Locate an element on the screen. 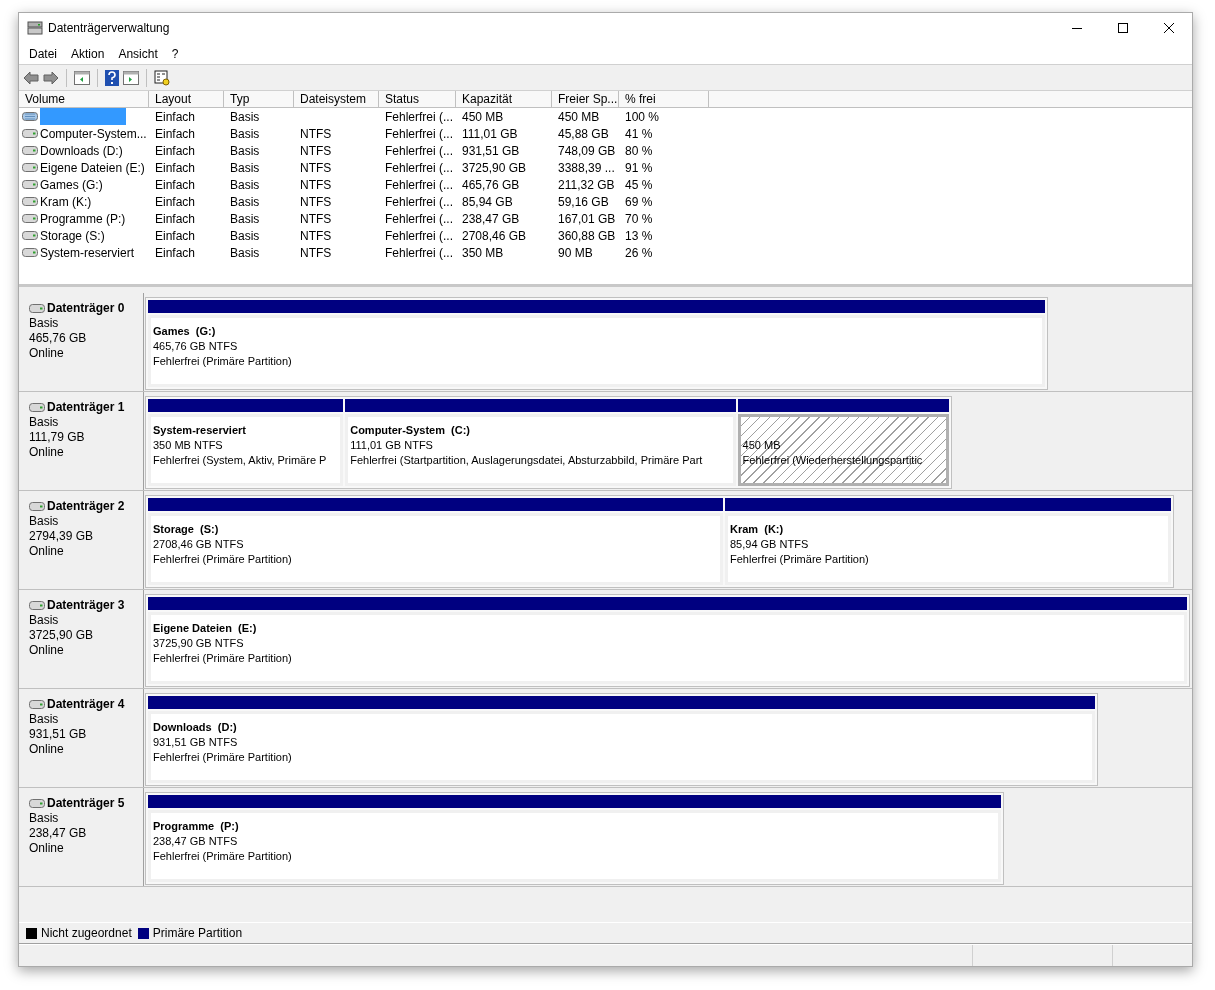  table-cell: 69 % is located at coordinates (639, 201).